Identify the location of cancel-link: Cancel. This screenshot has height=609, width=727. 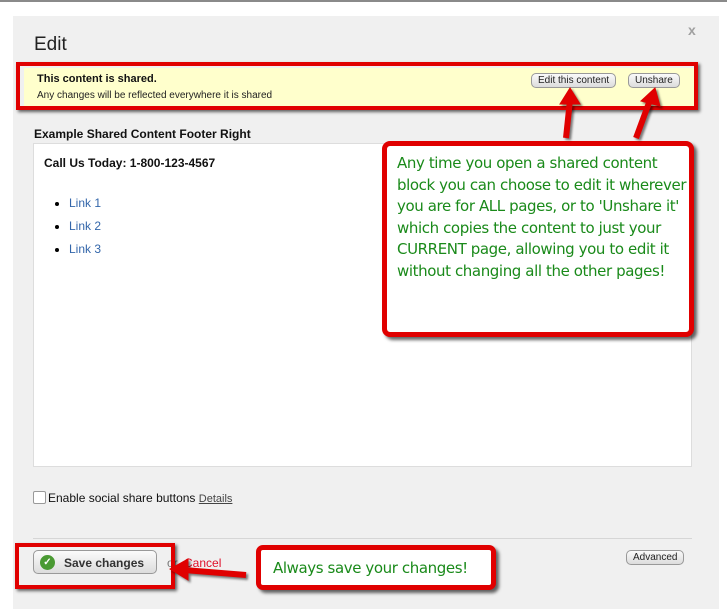
(202, 563).